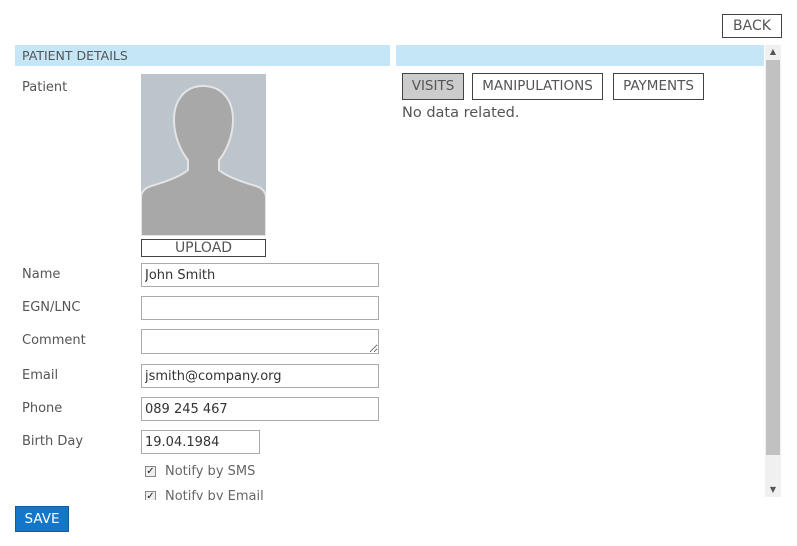 The image size is (797, 546). What do you see at coordinates (580, 55) in the screenshot?
I see `related-data-header` at bounding box center [580, 55].